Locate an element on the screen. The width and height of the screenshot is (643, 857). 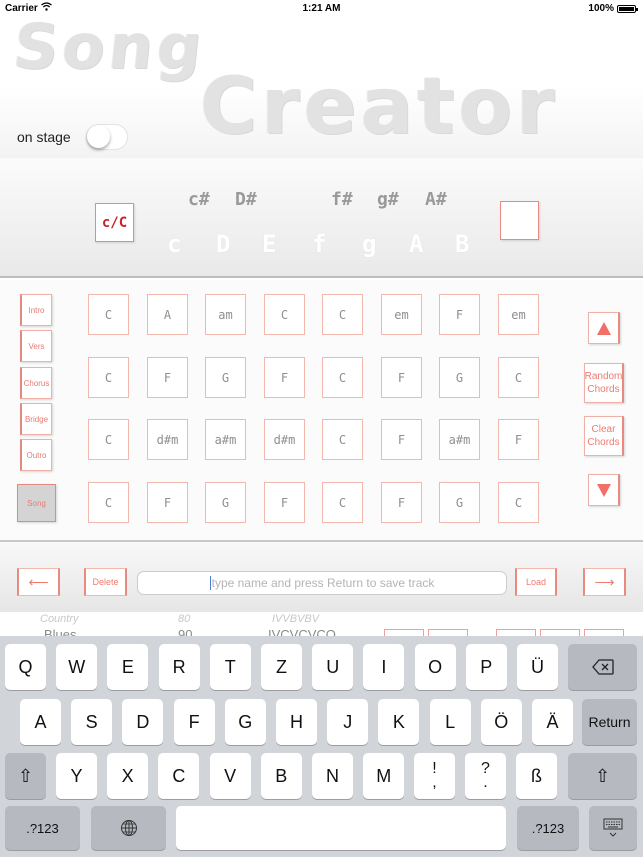
section-vers-button: Vers is located at coordinates (36, 346).